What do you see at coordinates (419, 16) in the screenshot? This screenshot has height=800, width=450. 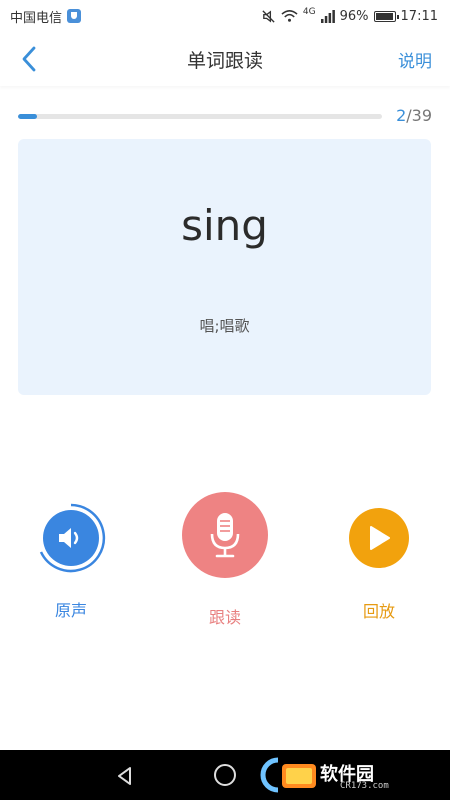 I see `clock: 17:11` at bounding box center [419, 16].